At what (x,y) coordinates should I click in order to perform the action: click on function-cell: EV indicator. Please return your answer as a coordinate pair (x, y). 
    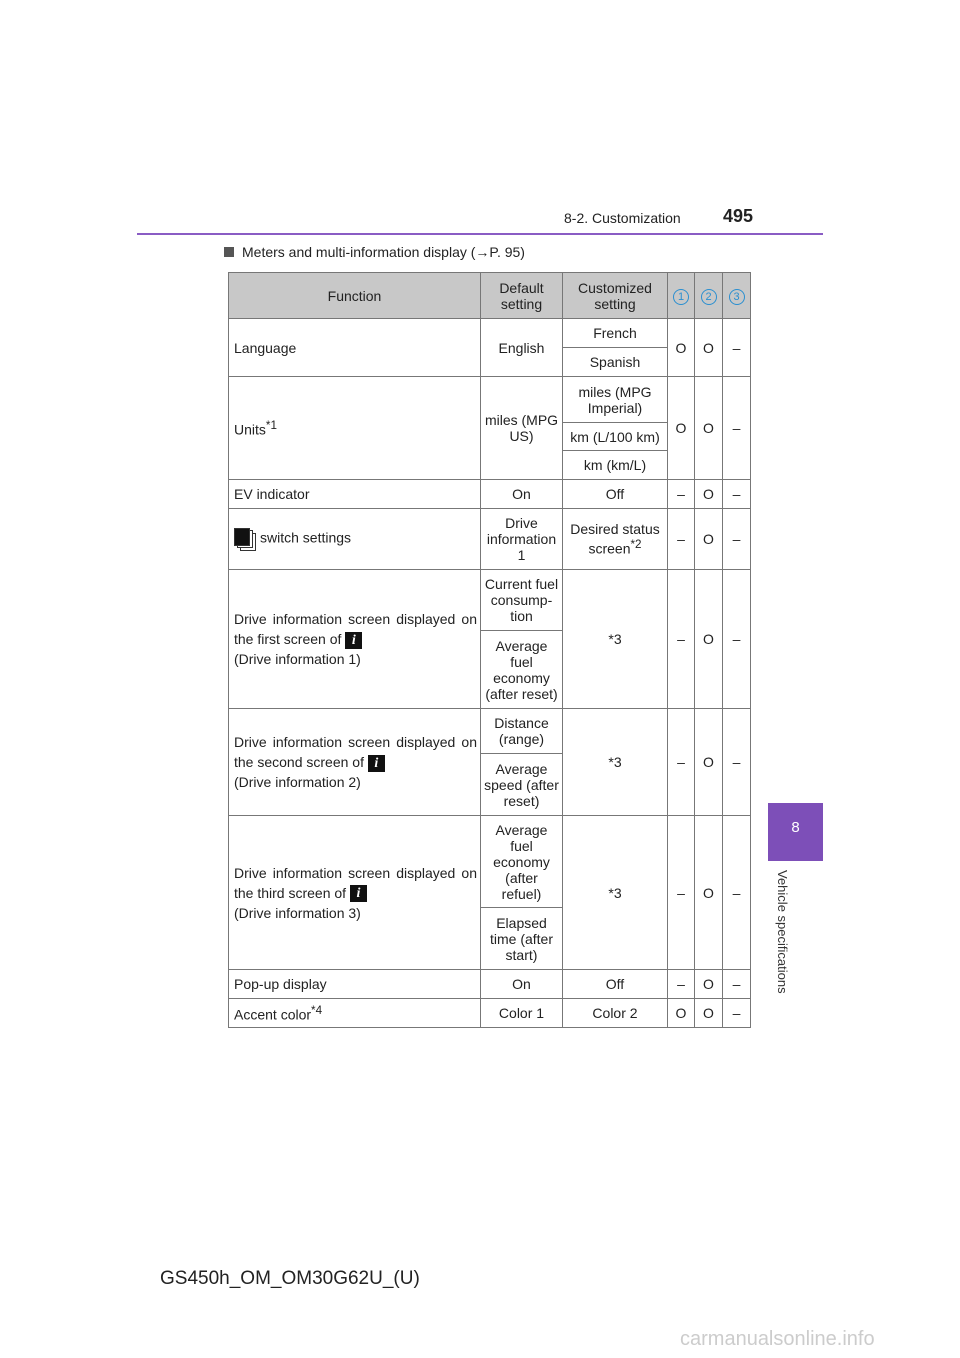
    Looking at the image, I should click on (354, 494).